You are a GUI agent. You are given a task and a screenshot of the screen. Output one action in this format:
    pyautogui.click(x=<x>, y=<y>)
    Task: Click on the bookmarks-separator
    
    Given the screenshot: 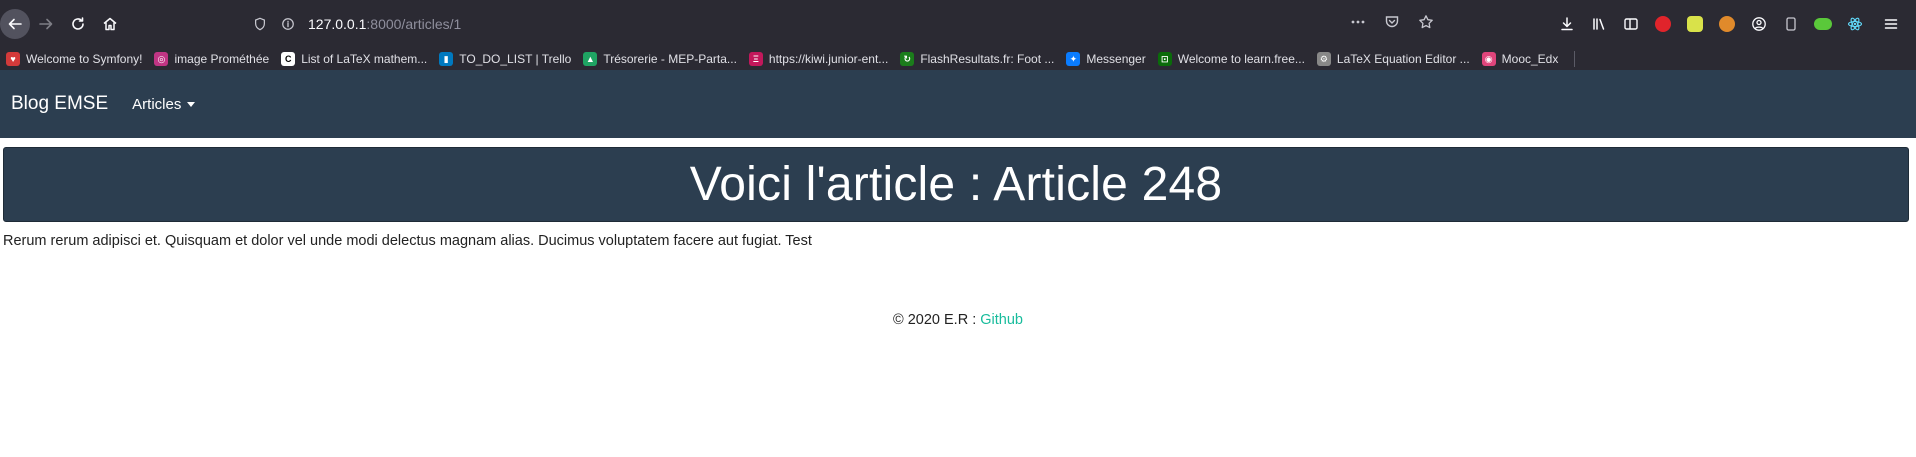 What is the action you would take?
    pyautogui.click(x=1575, y=59)
    